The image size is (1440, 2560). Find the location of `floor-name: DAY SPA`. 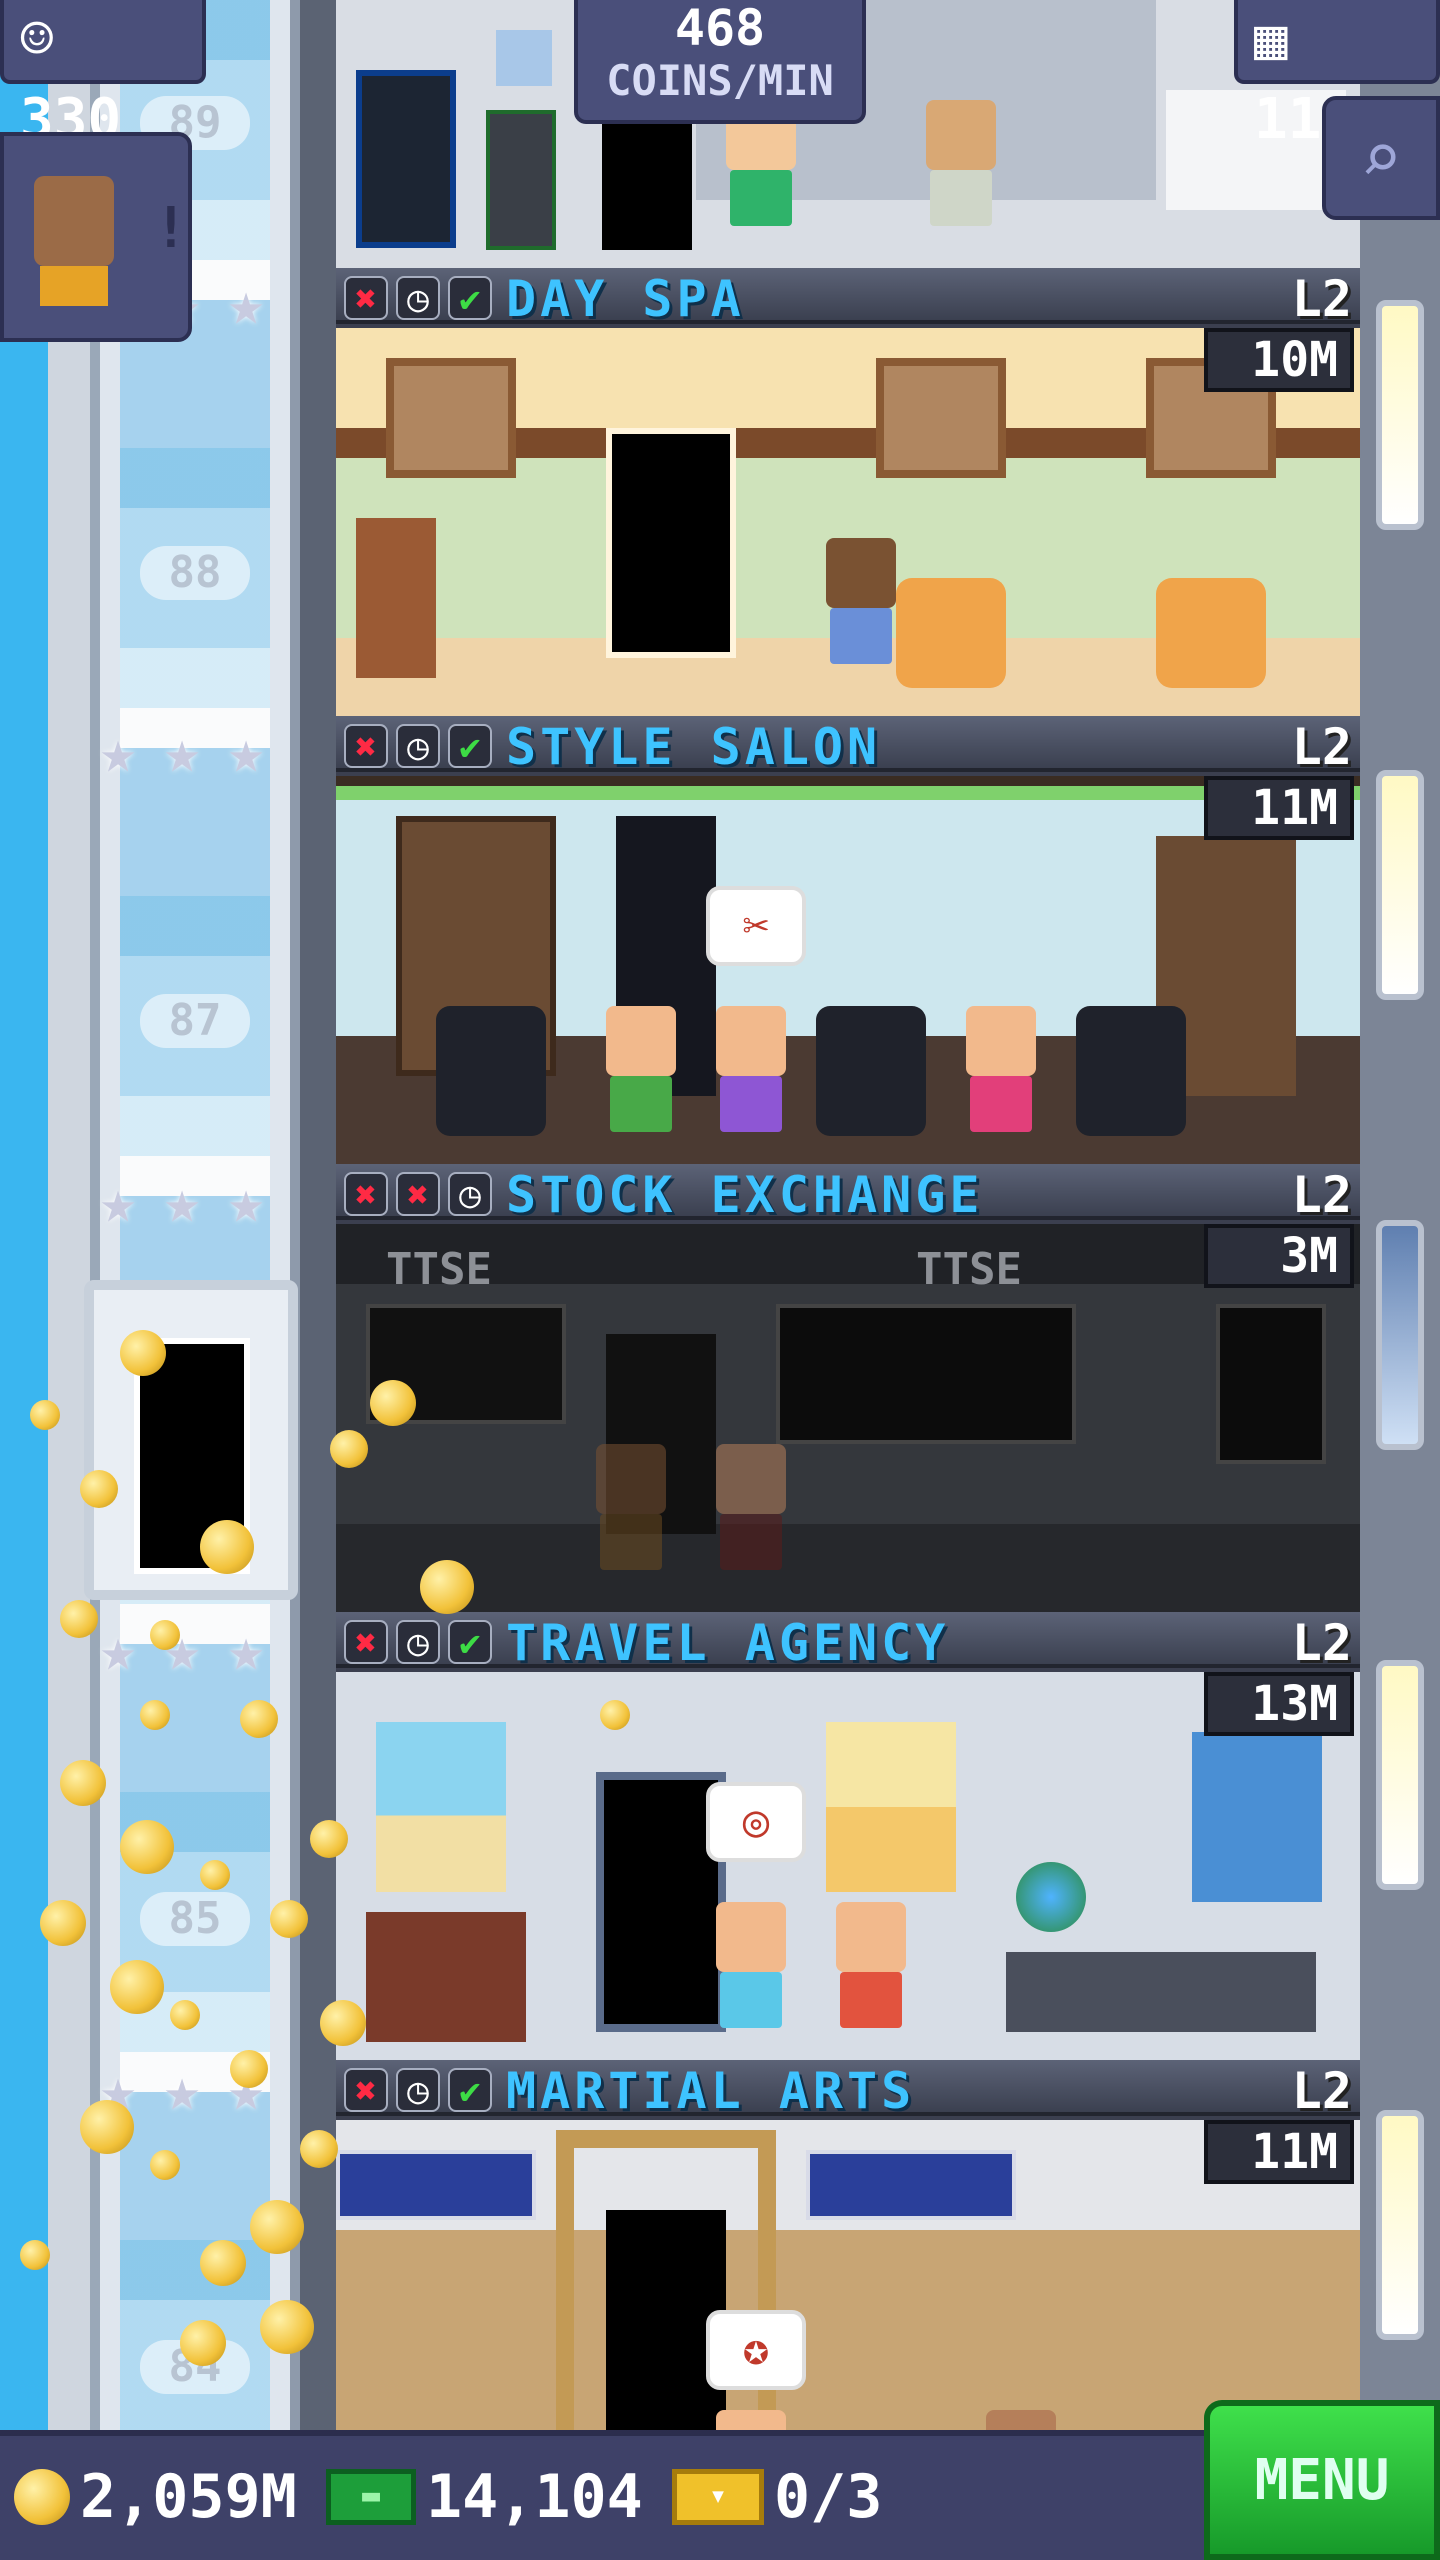

floor-name: DAY SPA is located at coordinates (625, 299).